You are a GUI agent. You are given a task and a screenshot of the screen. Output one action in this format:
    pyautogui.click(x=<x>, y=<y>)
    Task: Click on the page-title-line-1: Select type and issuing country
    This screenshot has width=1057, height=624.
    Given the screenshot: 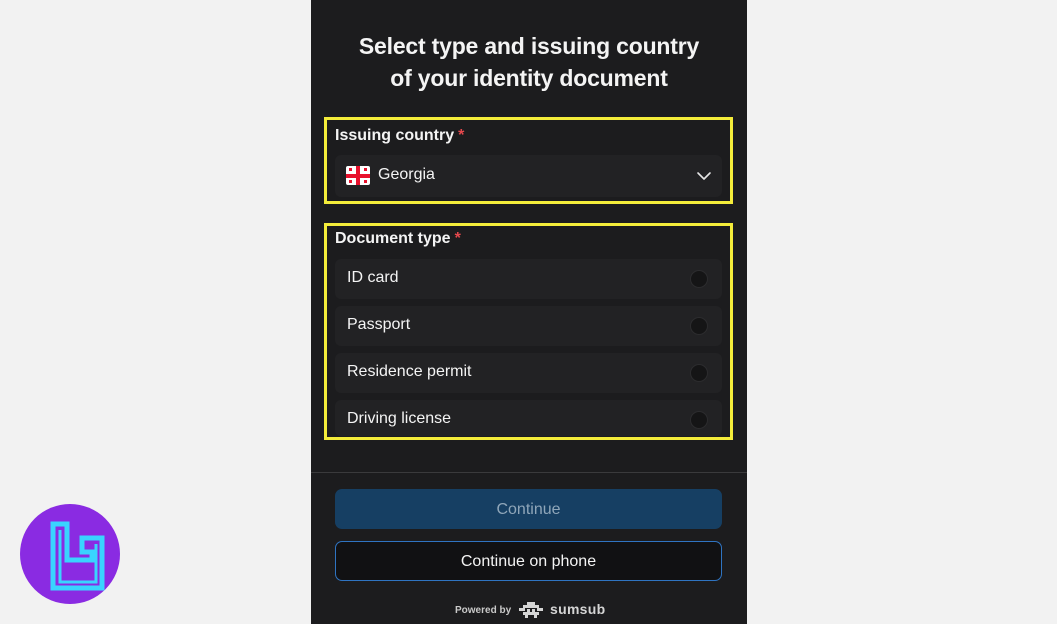 What is the action you would take?
    pyautogui.click(x=529, y=46)
    